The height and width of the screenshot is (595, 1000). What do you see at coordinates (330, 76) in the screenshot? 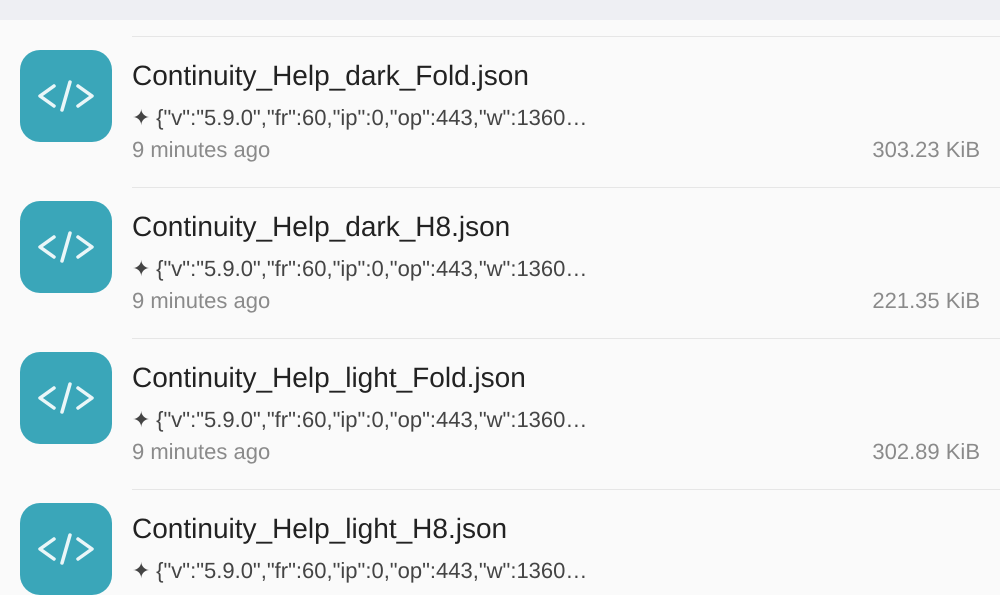
I see `file-name: Continuity_Help_dark_Fold.json` at bounding box center [330, 76].